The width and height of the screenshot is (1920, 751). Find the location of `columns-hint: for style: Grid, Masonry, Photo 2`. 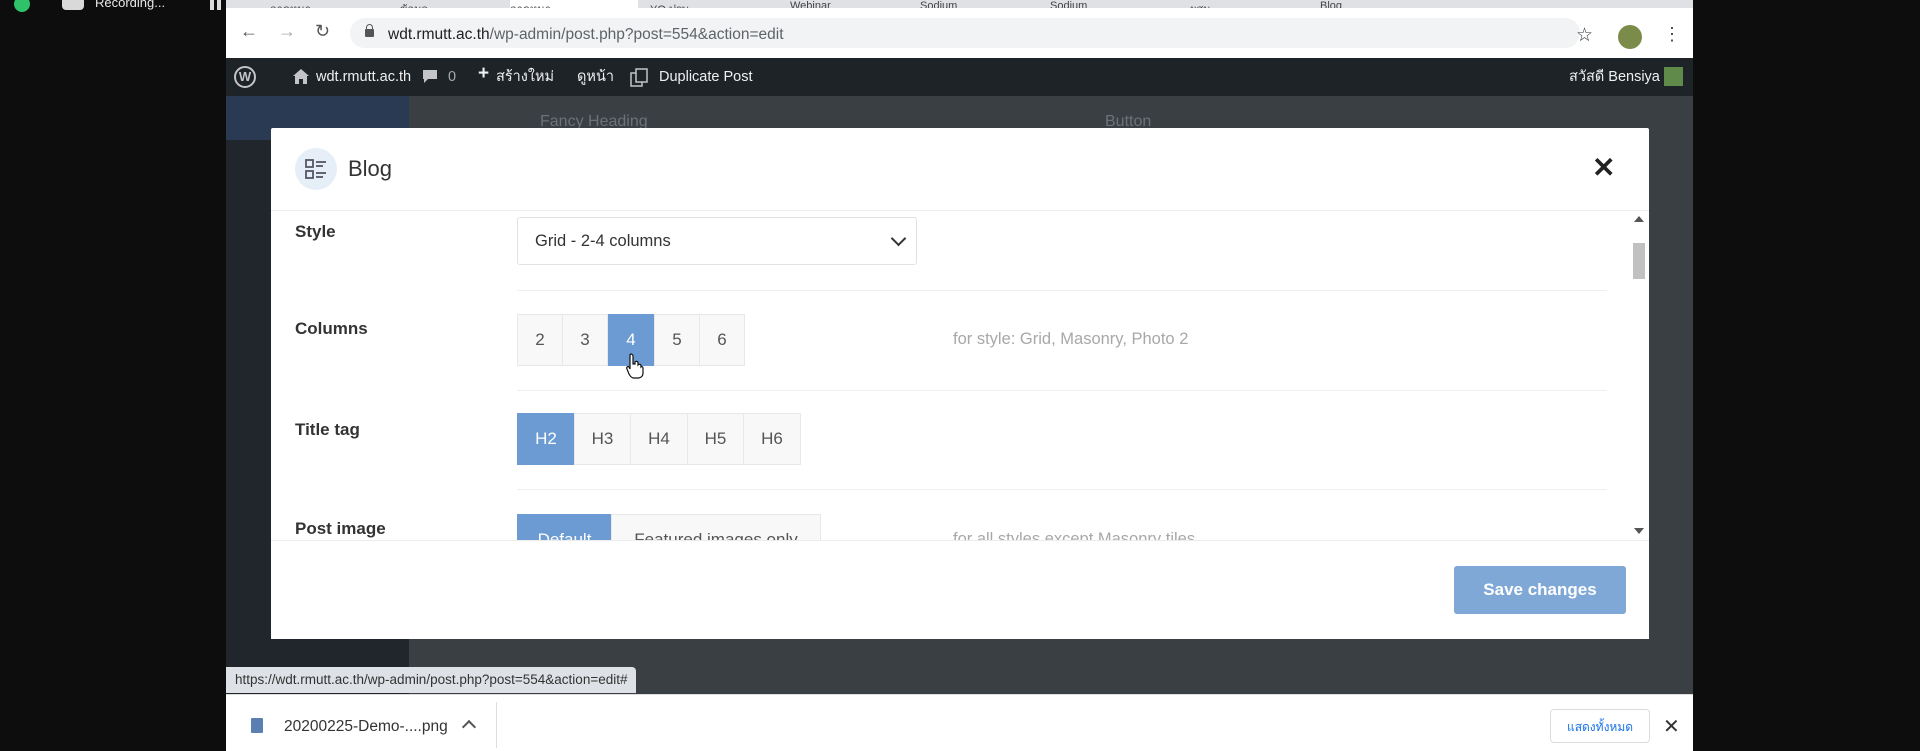

columns-hint: for style: Grid, Masonry, Photo 2 is located at coordinates (1071, 339).